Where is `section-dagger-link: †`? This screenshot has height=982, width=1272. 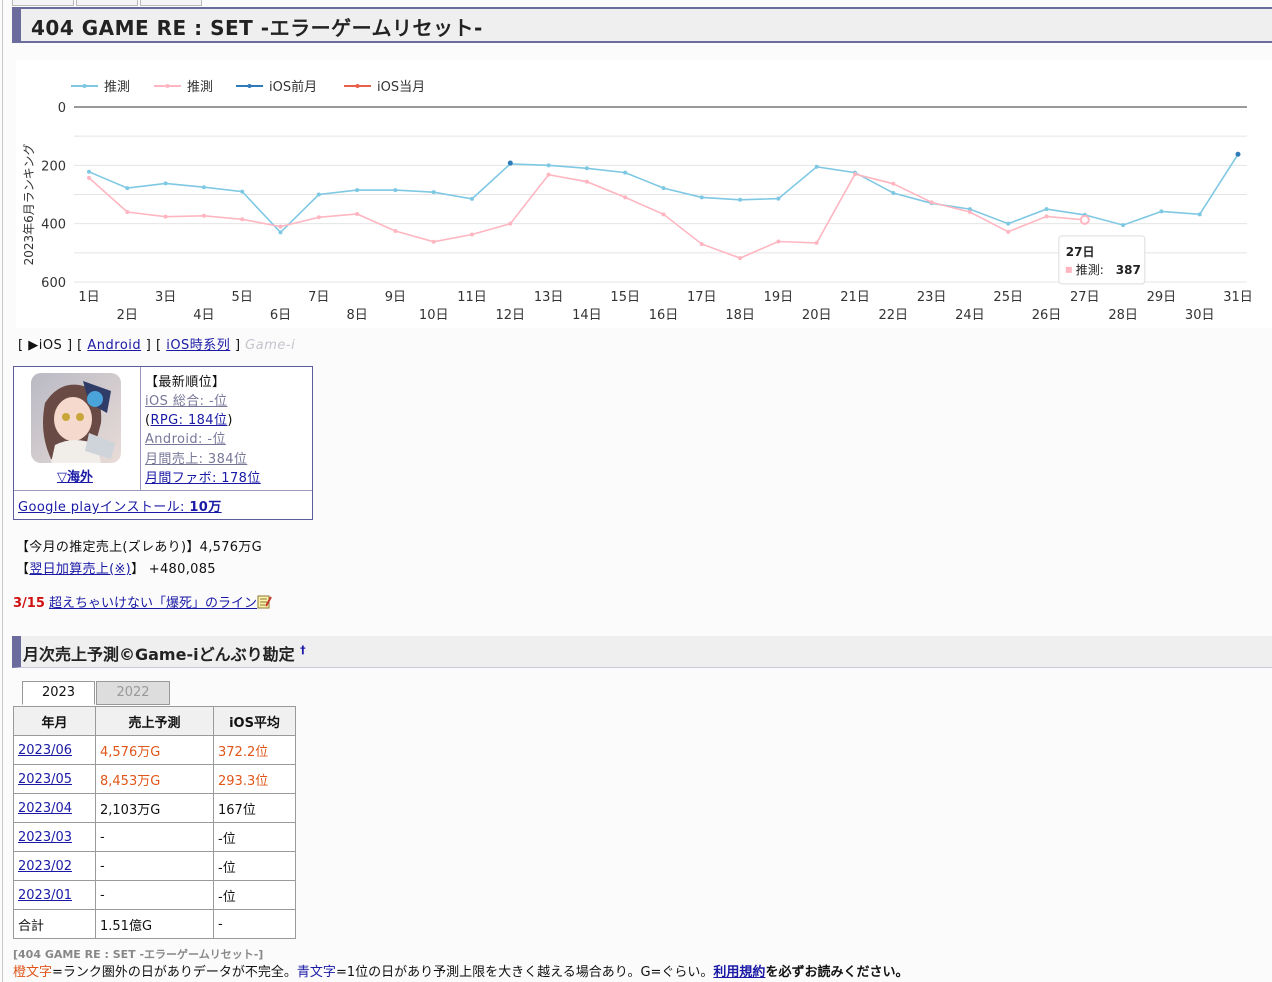 section-dagger-link: † is located at coordinates (303, 650).